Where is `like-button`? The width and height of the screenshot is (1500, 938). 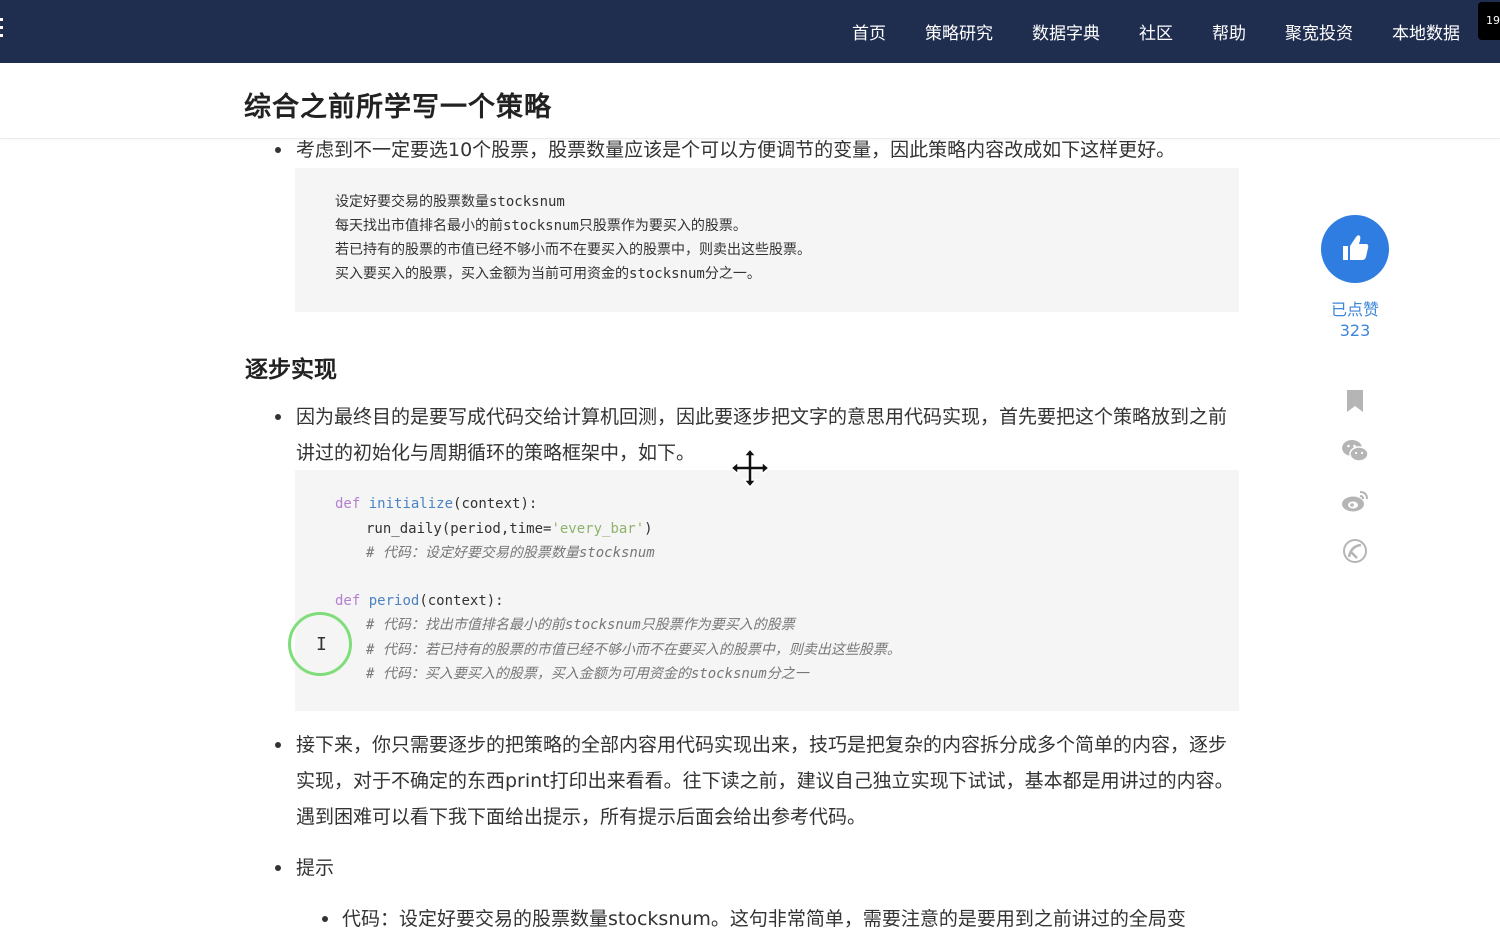 like-button is located at coordinates (1355, 249).